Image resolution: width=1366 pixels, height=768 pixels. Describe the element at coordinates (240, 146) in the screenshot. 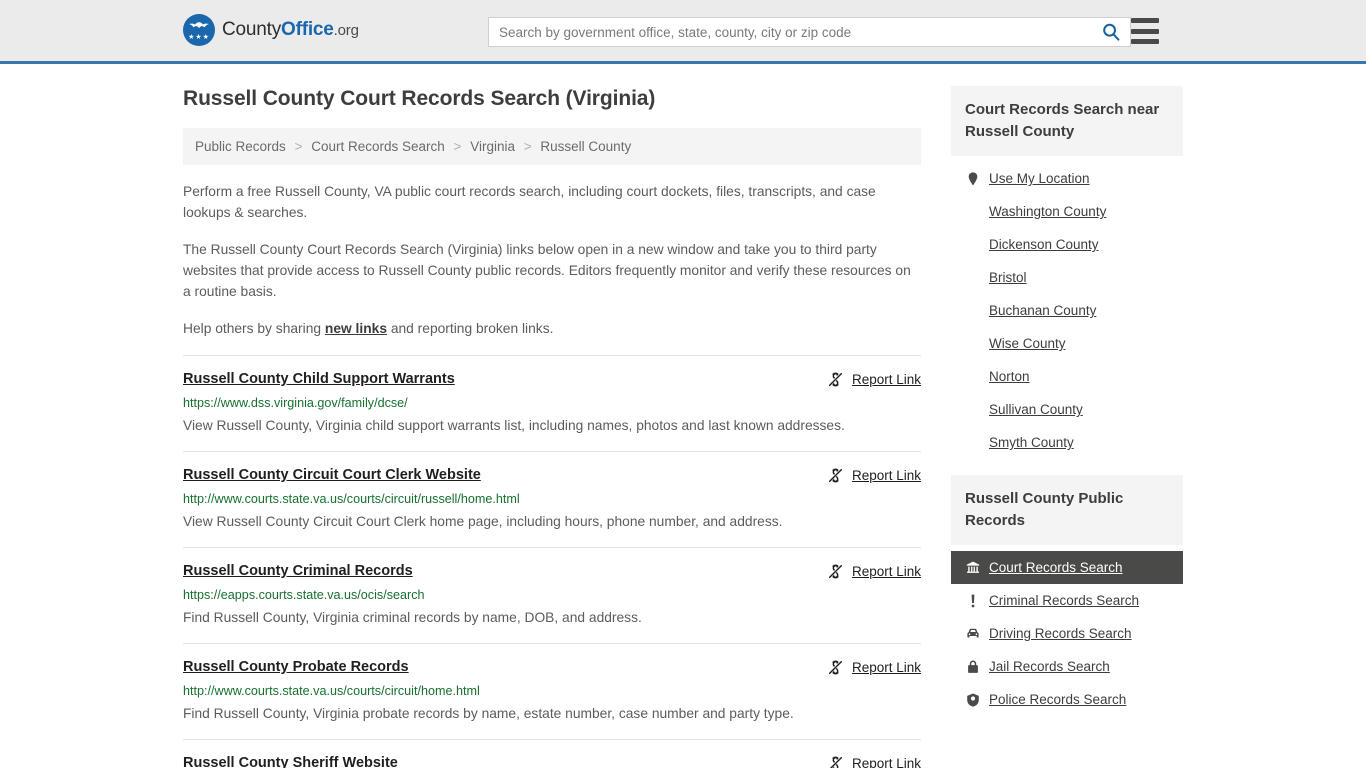

I see `breadcrumb-item-0: Public Records` at that location.